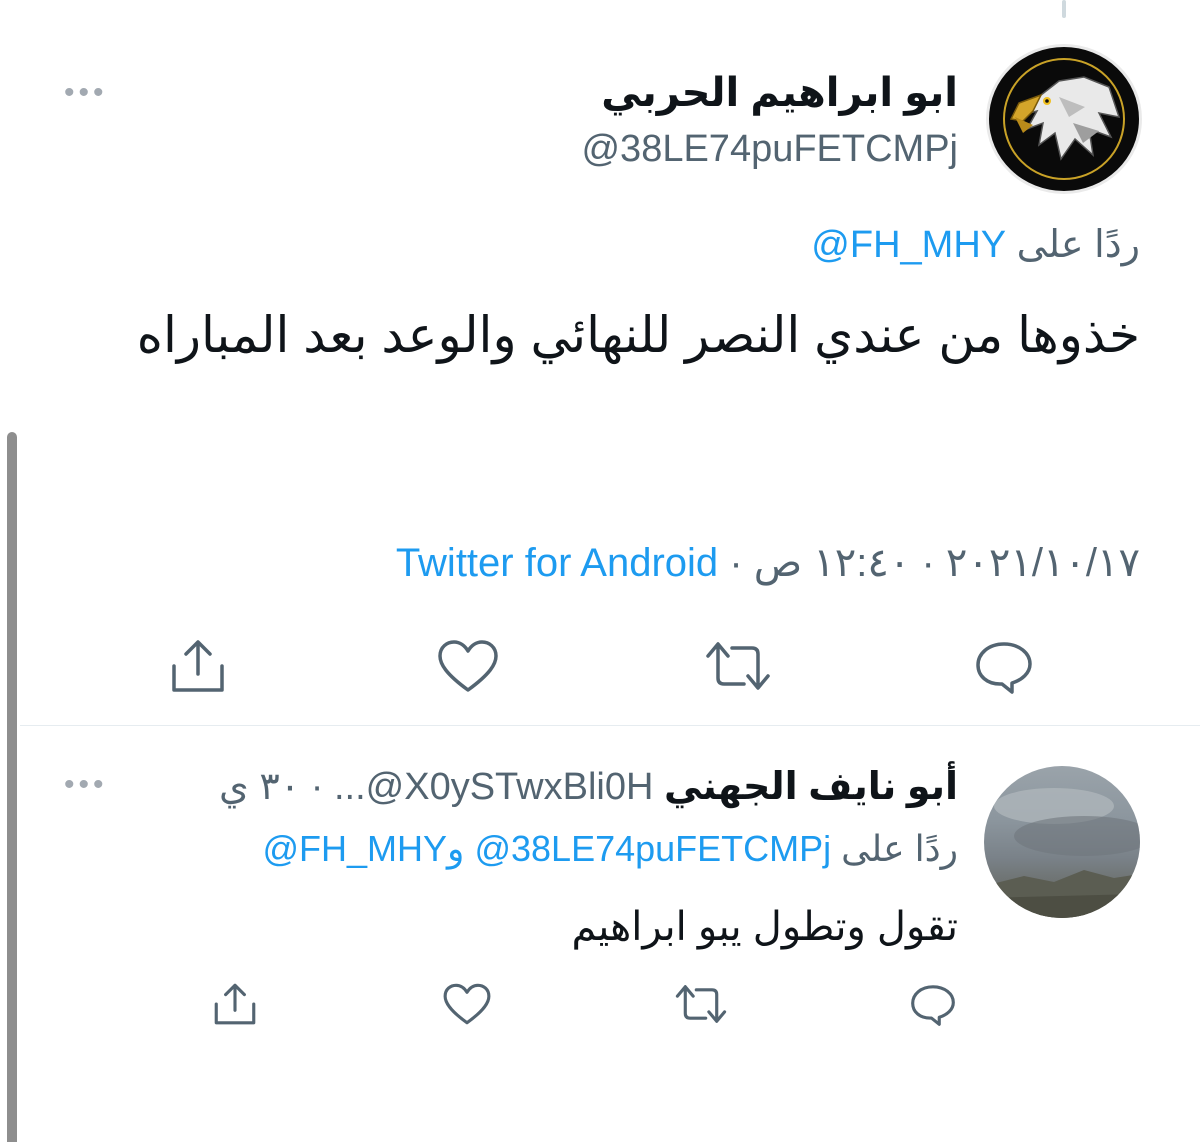 Image resolution: width=1200 pixels, height=1142 pixels. I want to click on replying-prefix: ردًا على, so click(1078, 245).